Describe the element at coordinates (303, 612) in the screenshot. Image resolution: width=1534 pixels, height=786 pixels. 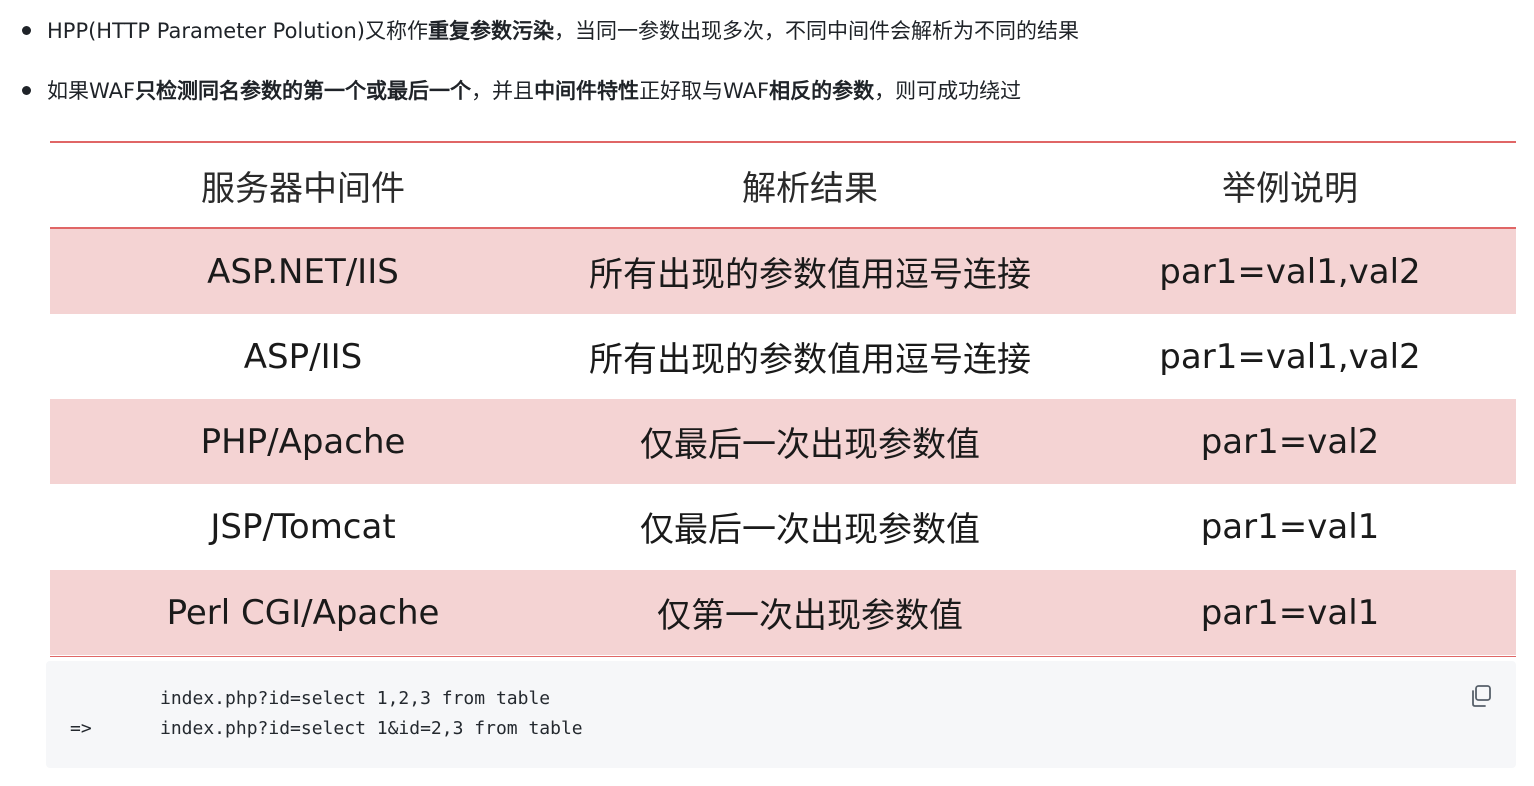
I see `cell-middleware: Perl CGI/Apache` at that location.